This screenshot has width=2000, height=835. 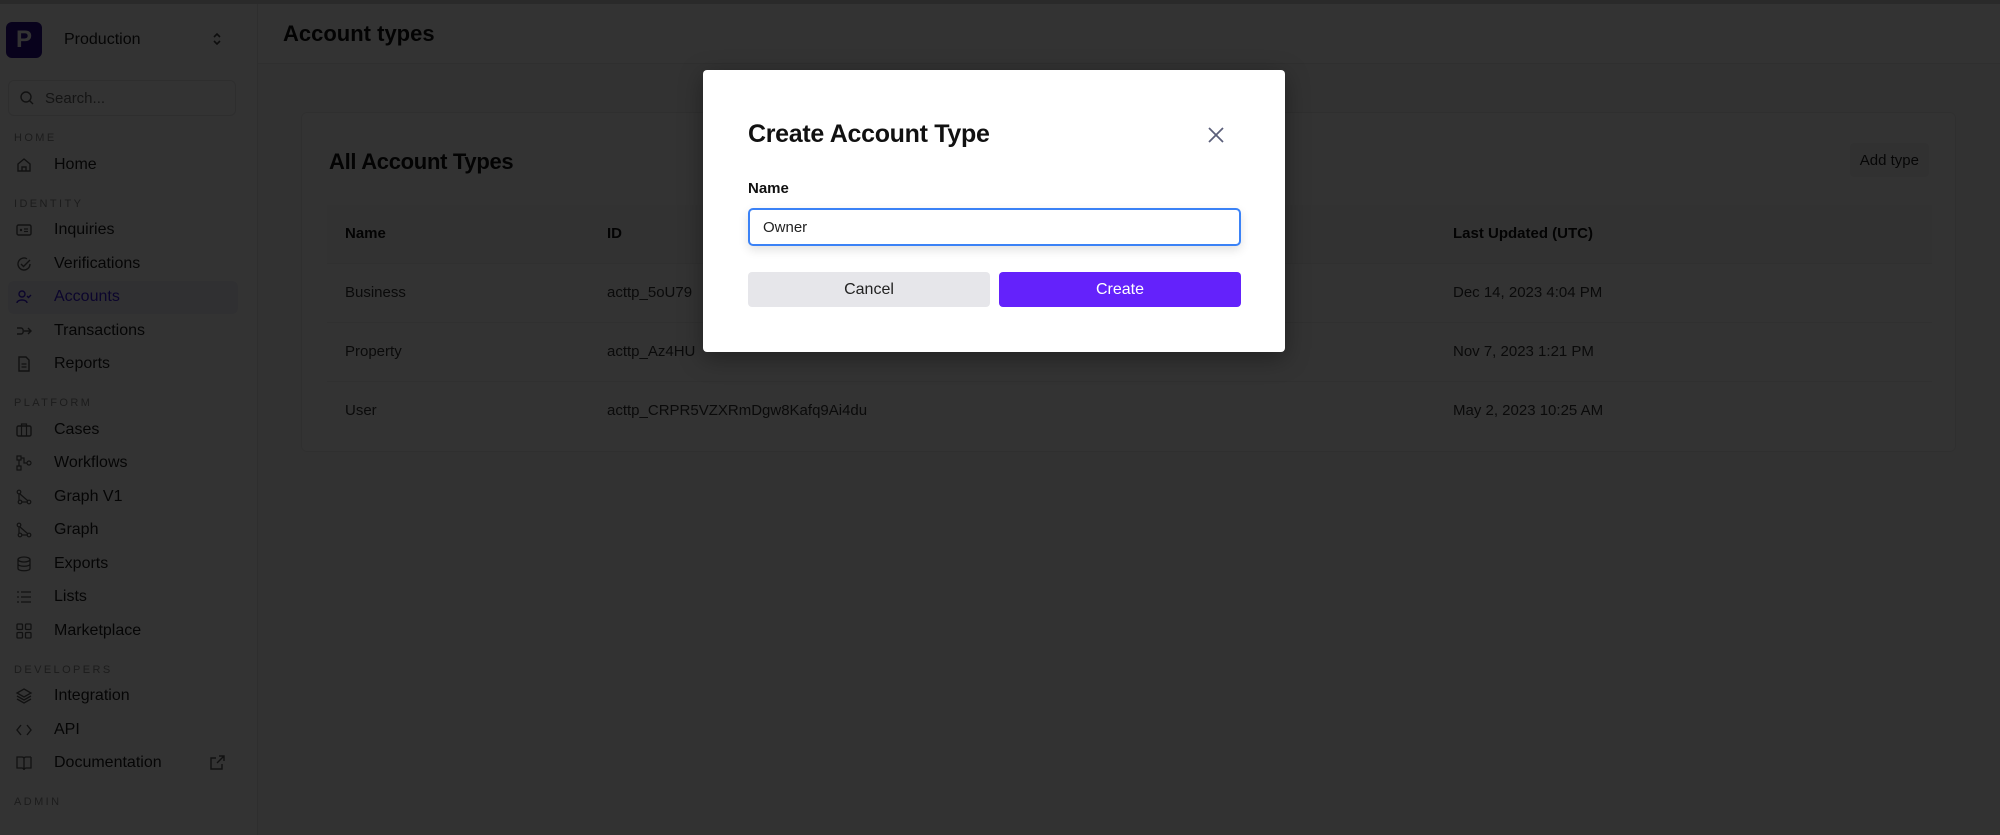 What do you see at coordinates (869, 134) in the screenshot?
I see `modal-title: Create Account Type` at bounding box center [869, 134].